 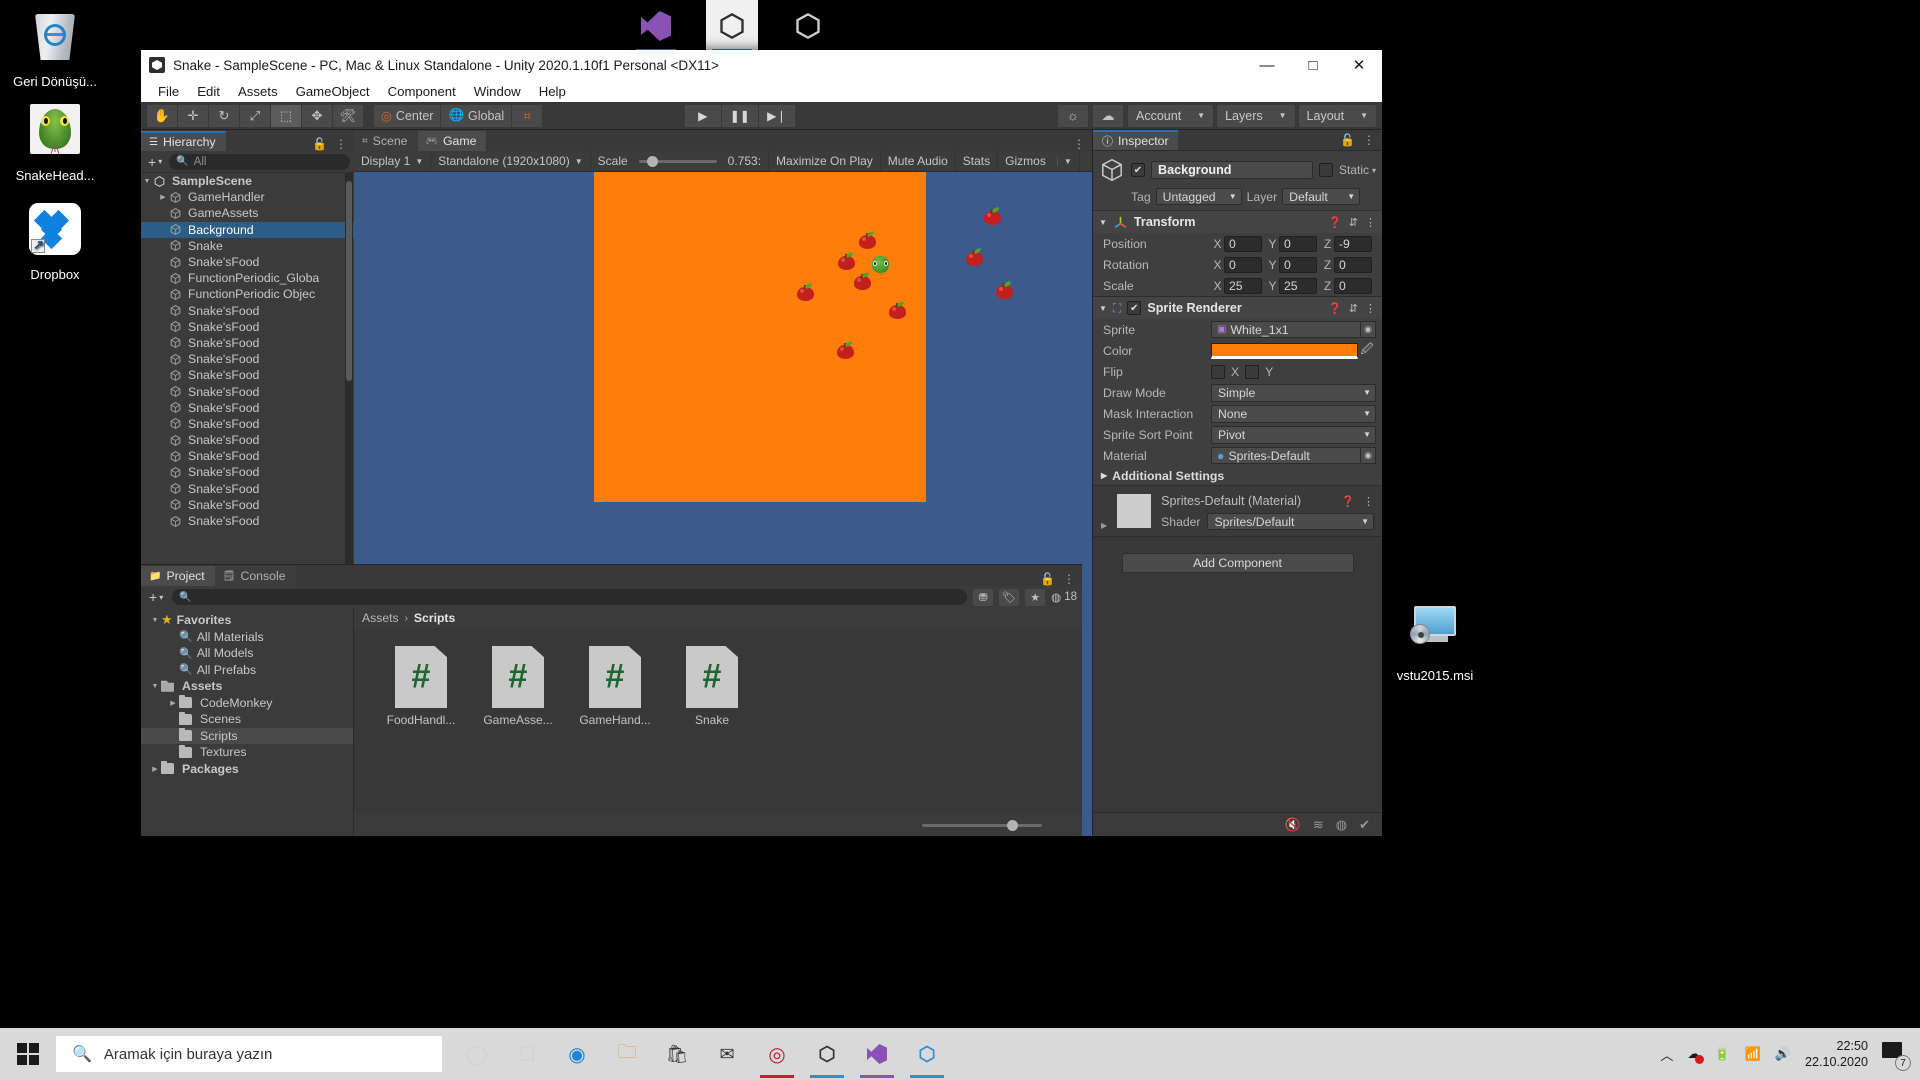 I want to click on static-checkbox, so click(x=1325, y=170).